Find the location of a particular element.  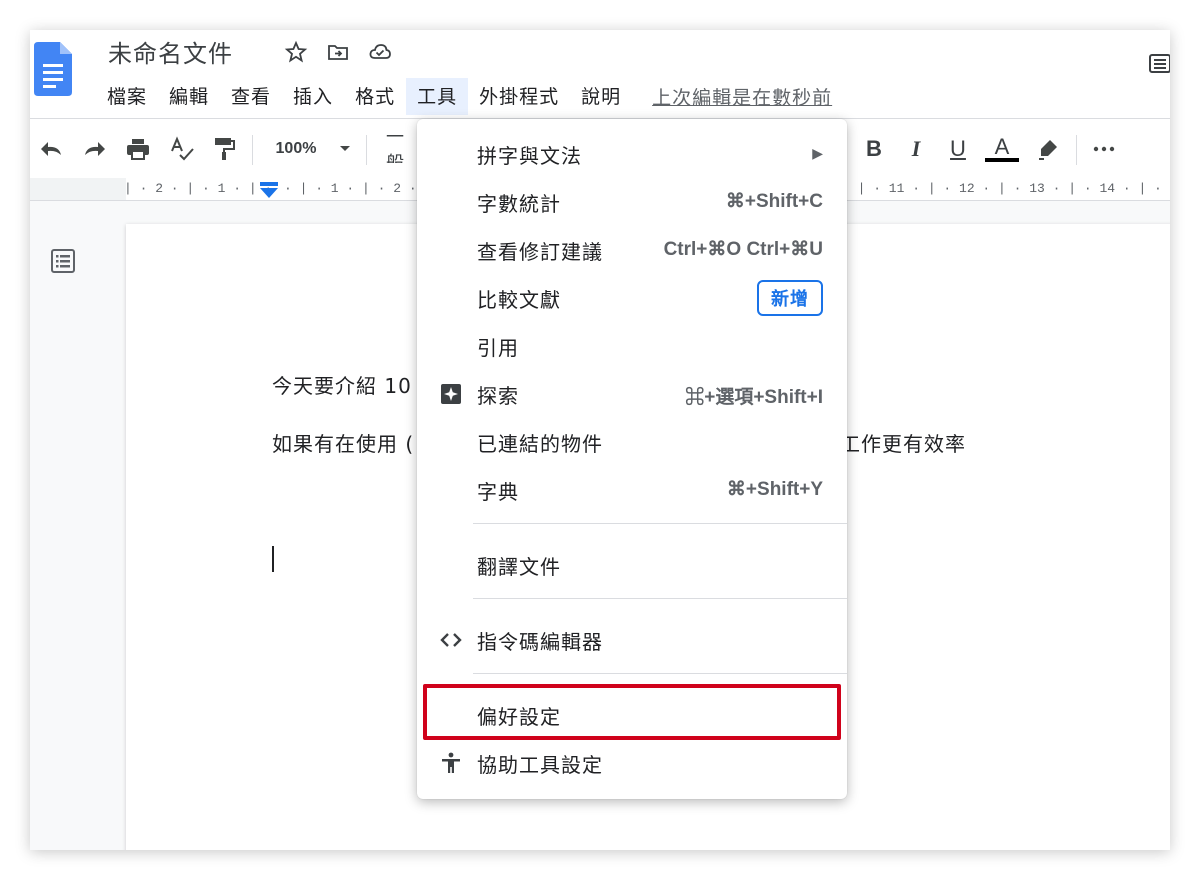

menu-item-review-suggestions: 查看修訂建議 Ctrl+⌘O Ctrl+⌘U is located at coordinates (632, 250).